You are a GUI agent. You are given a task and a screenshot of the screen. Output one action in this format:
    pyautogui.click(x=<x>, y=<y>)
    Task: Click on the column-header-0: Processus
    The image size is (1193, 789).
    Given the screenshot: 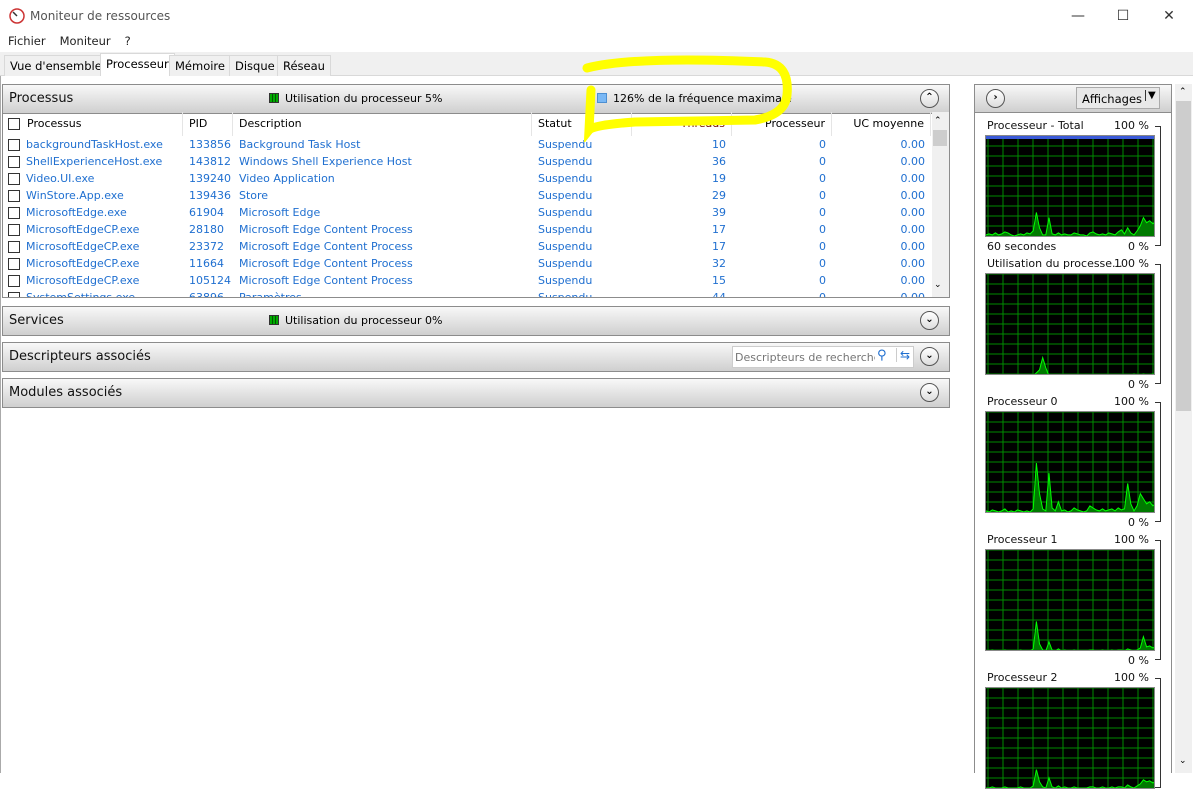 What is the action you would take?
    pyautogui.click(x=93, y=124)
    